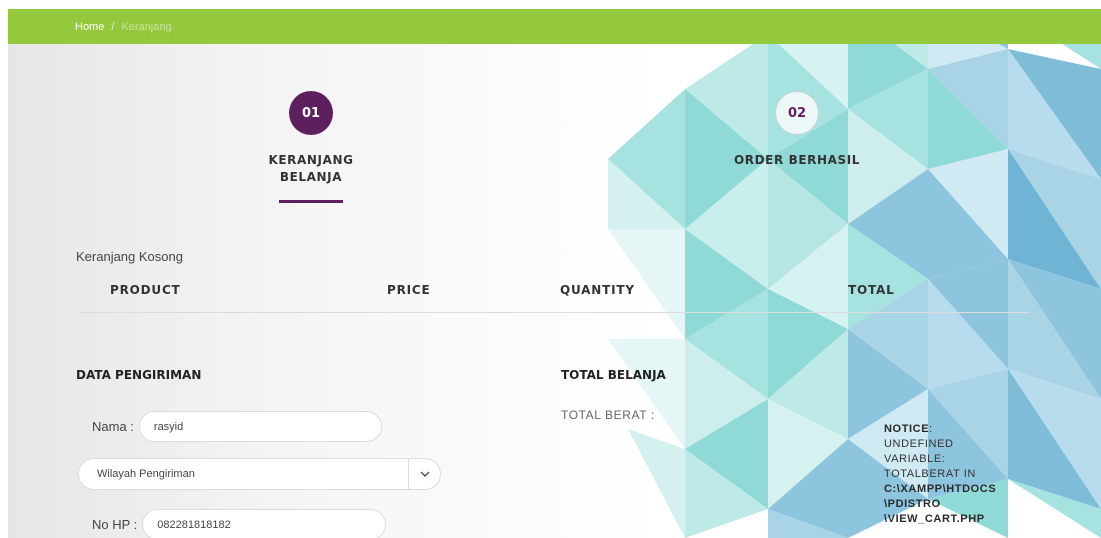  I want to click on breadcrumb-current: Keranjang, so click(146, 26).